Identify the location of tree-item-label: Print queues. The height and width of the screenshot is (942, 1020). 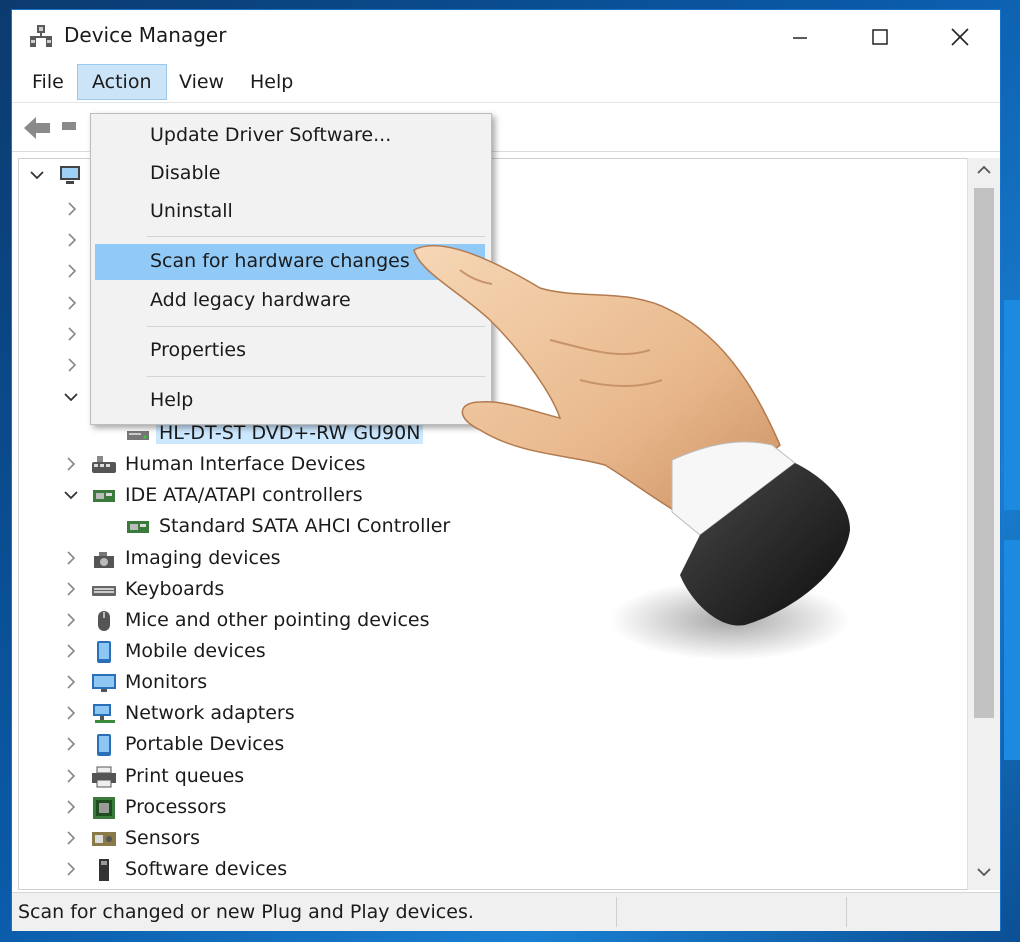
(185, 776).